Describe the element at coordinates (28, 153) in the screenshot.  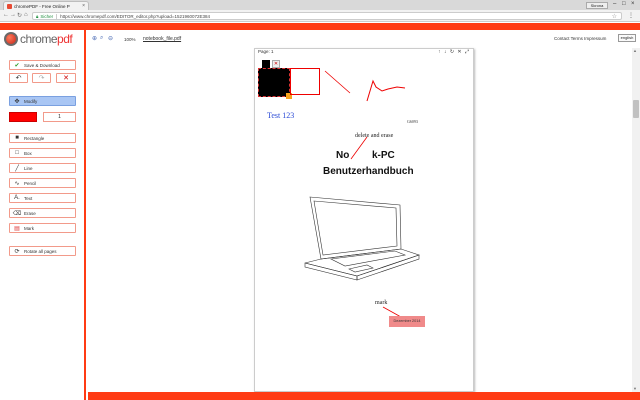
I see `tool-label: Box` at that location.